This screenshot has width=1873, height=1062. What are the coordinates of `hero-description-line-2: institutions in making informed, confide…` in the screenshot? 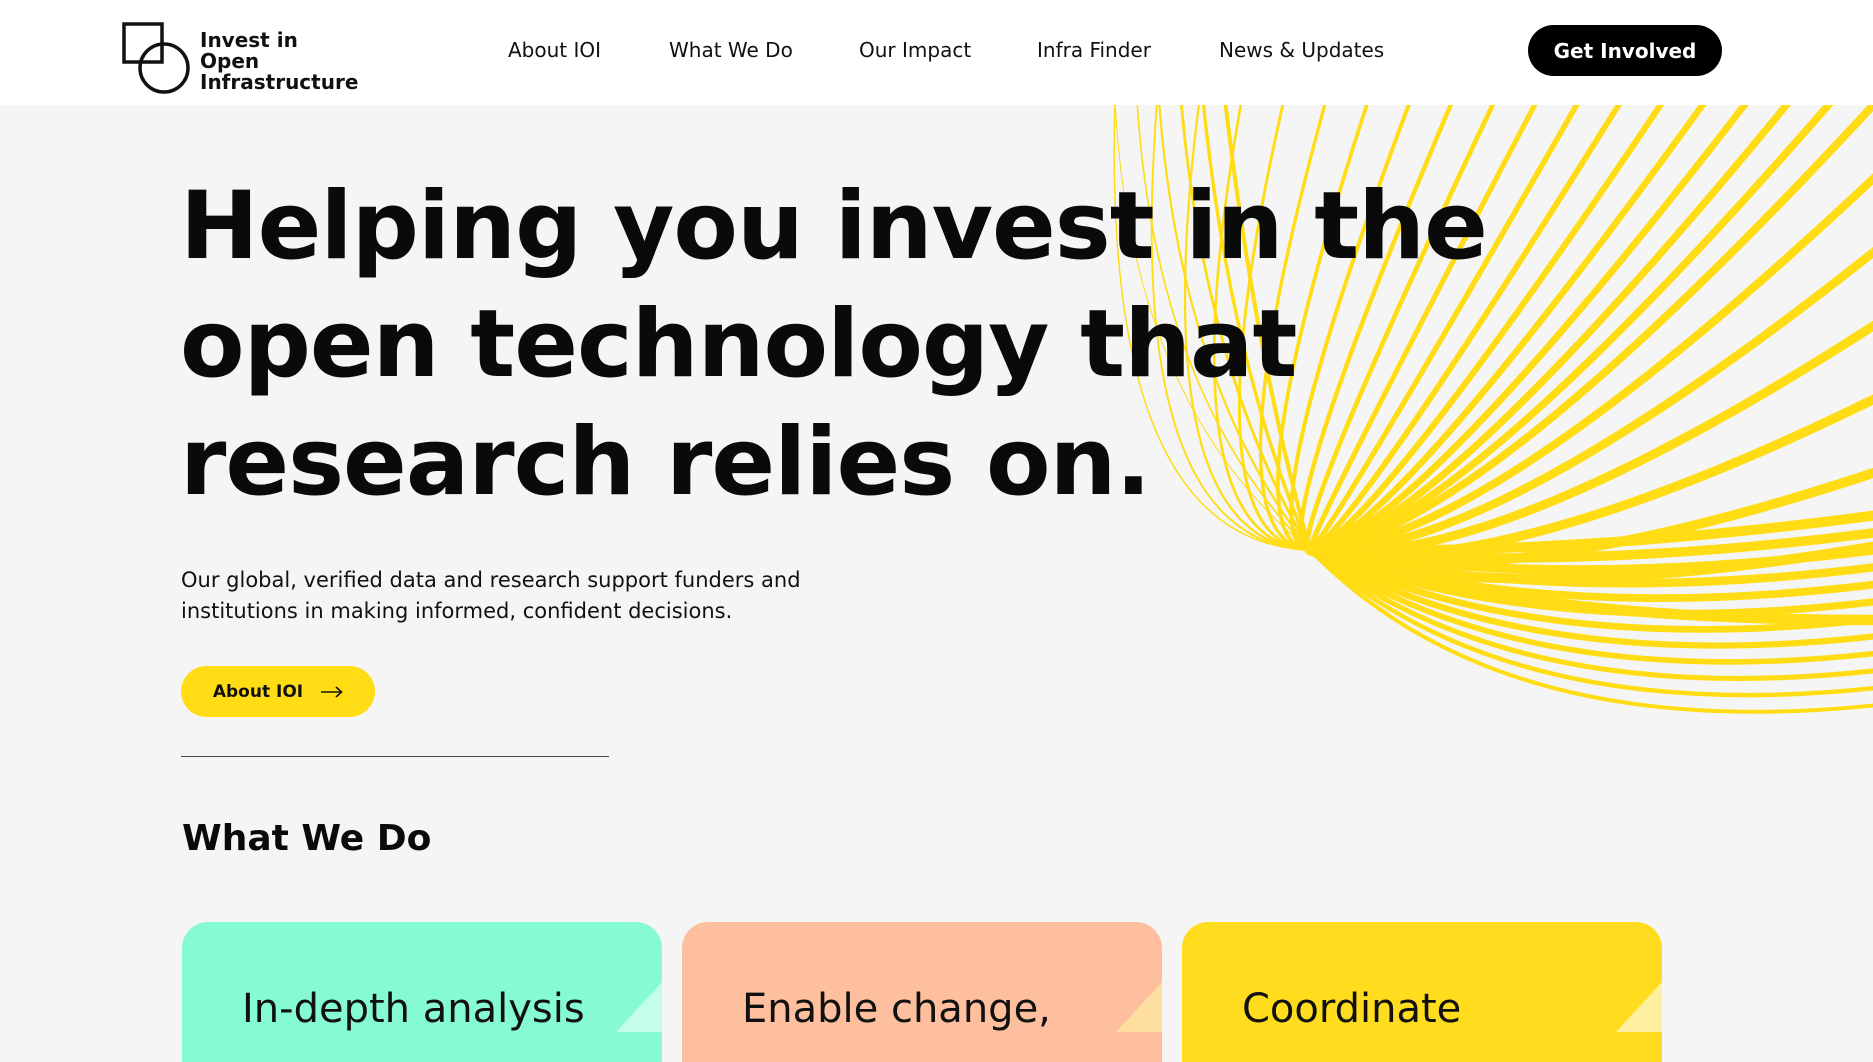 It's located at (457, 611).